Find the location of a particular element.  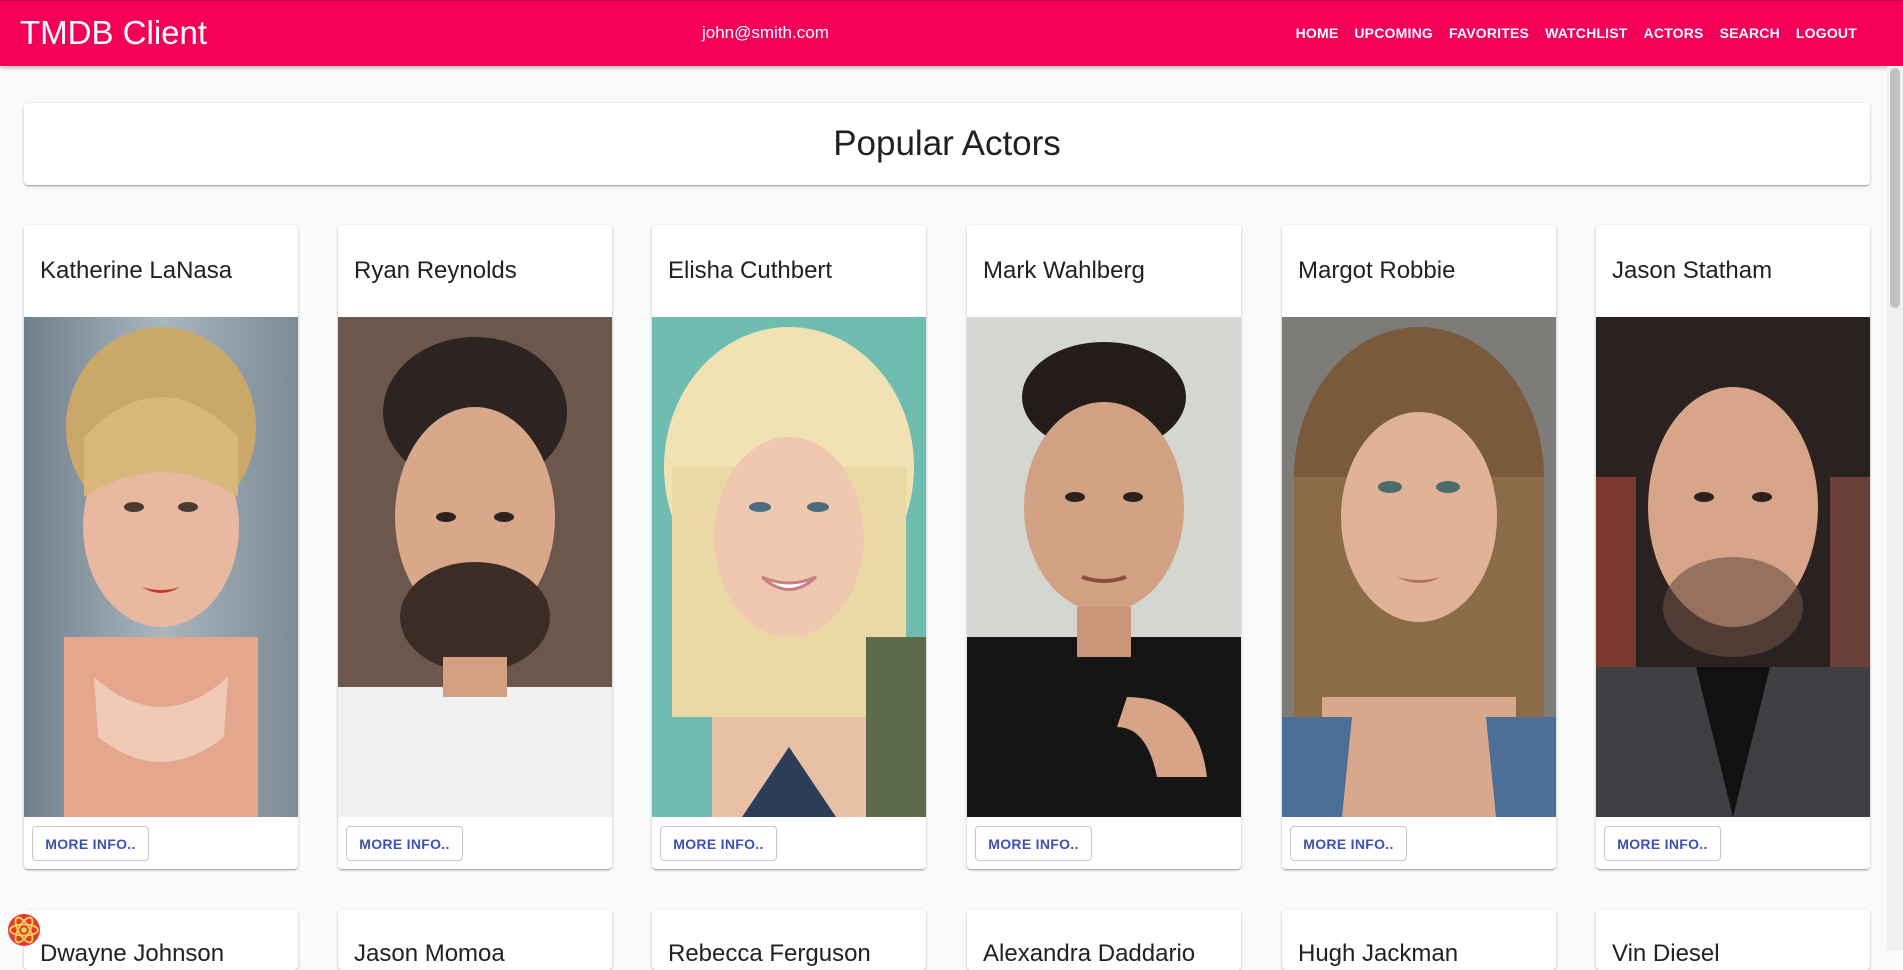

user-email: john@smith.com is located at coordinates (765, 32).